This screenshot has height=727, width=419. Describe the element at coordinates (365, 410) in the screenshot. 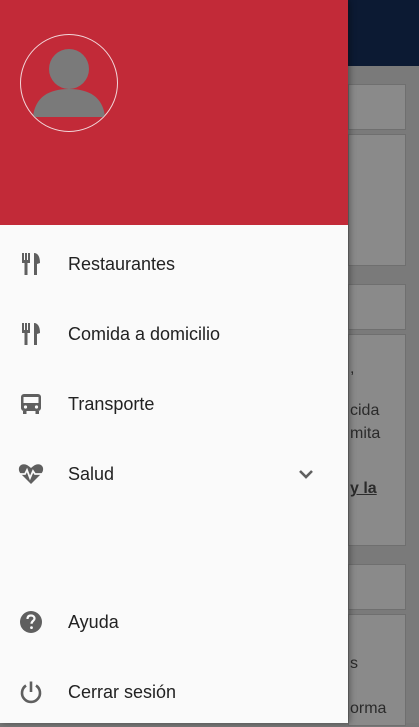

I see `background-text: cida` at that location.